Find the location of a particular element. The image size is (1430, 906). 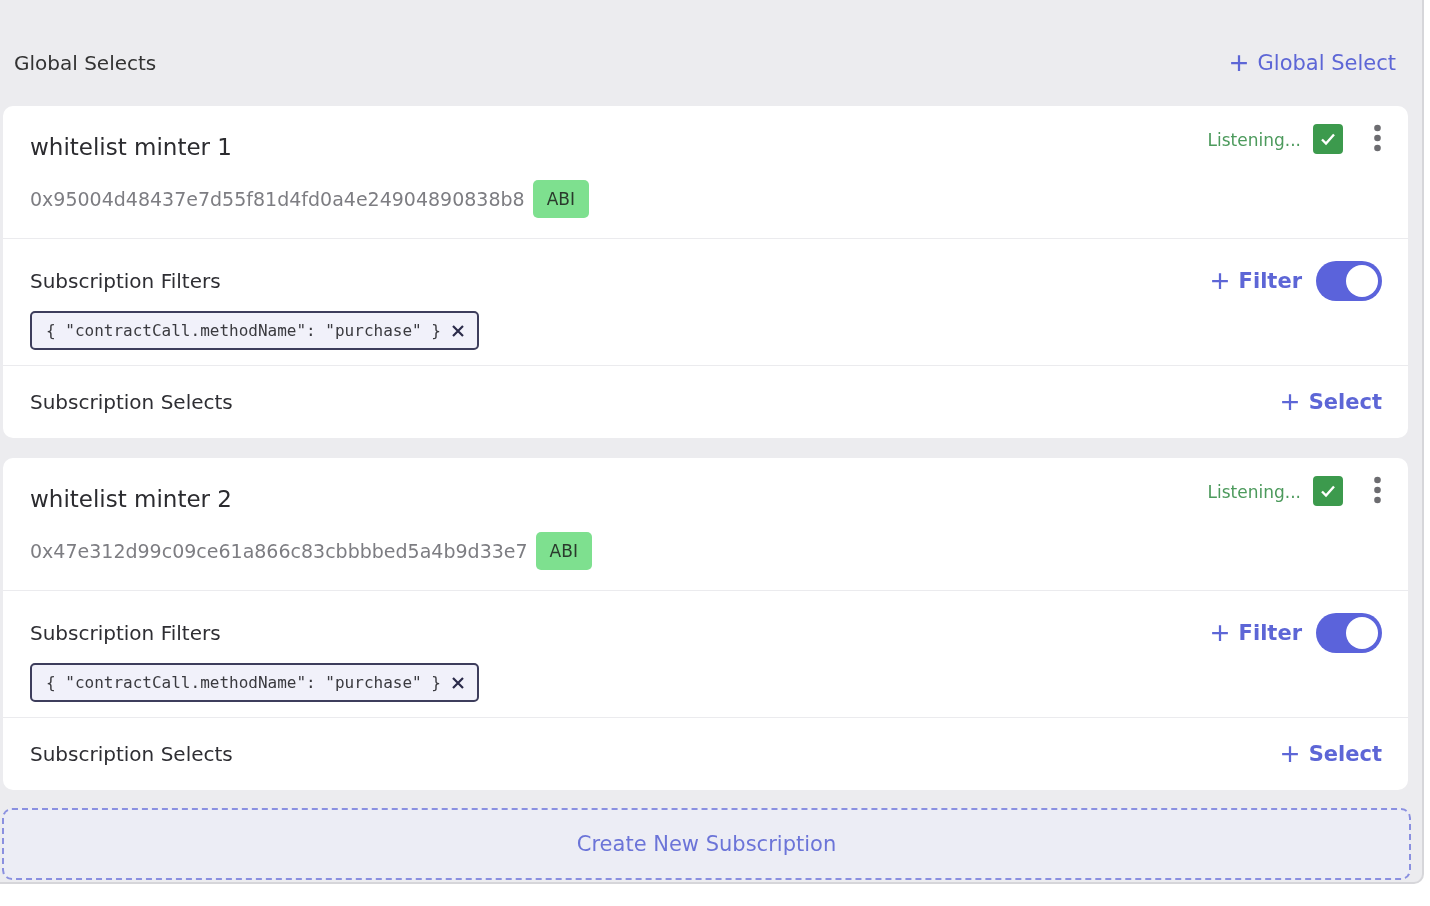

add-global-select-button: Global Select is located at coordinates (1312, 63).